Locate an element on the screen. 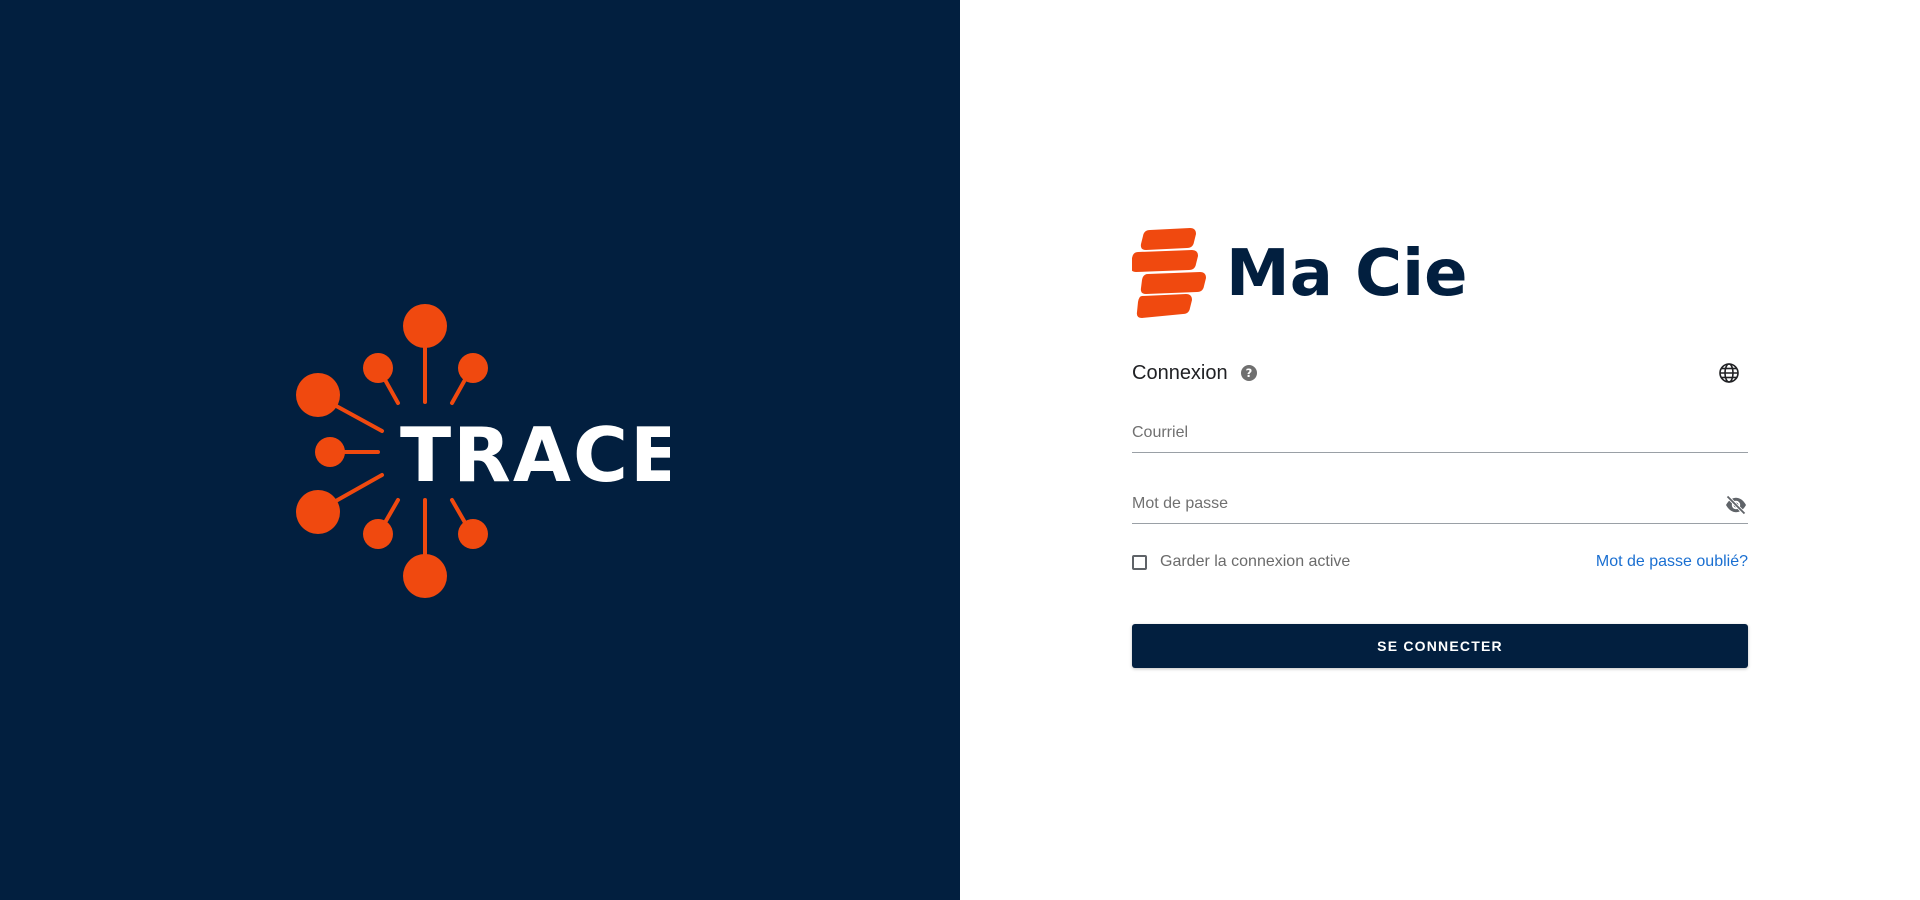 The height and width of the screenshot is (900, 1920). trace-wordmark: TRACE is located at coordinates (535, 455).